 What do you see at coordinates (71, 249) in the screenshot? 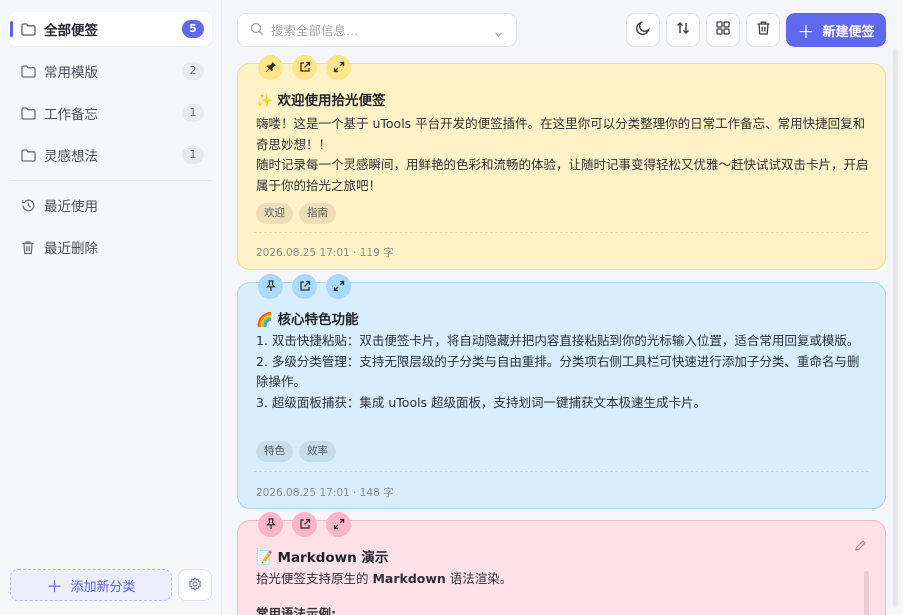
I see `sidebar-item-label: 最近删除` at bounding box center [71, 249].